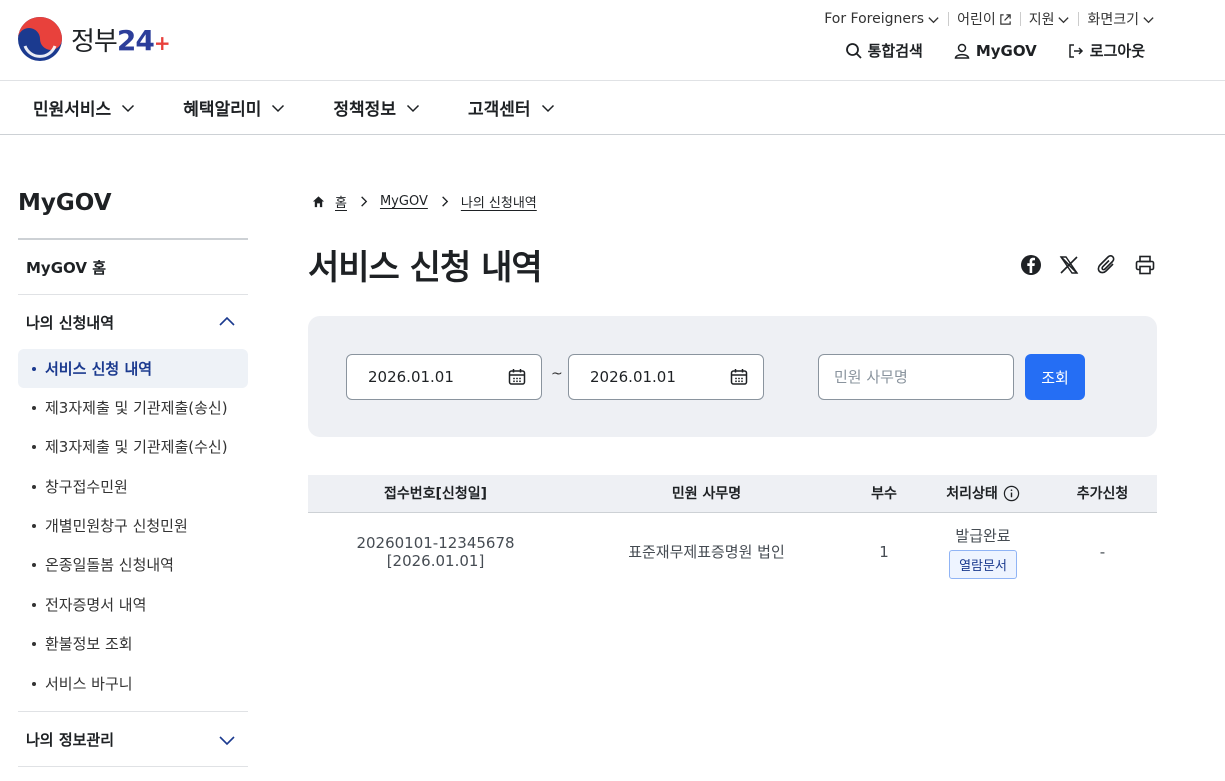 This screenshot has width=1225, height=781. Describe the element at coordinates (65, 203) in the screenshot. I see `sidebar-title: MyGOV` at that location.